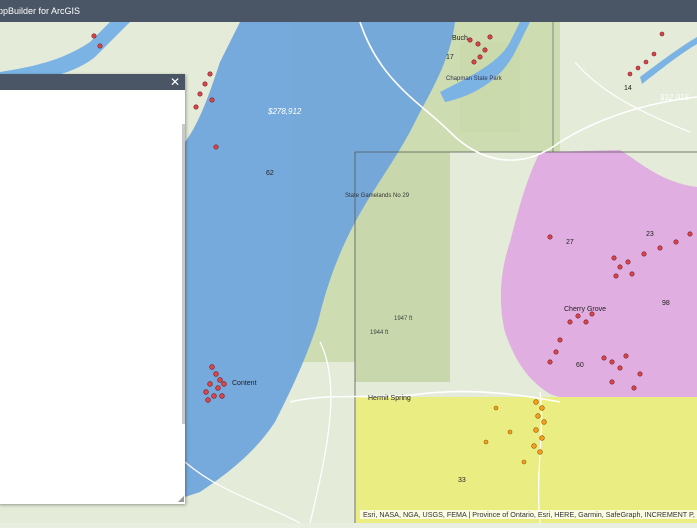 The width and height of the screenshot is (697, 528). What do you see at coordinates (389, 398) in the screenshot?
I see `label-hermit: Hermit Spring` at bounding box center [389, 398].